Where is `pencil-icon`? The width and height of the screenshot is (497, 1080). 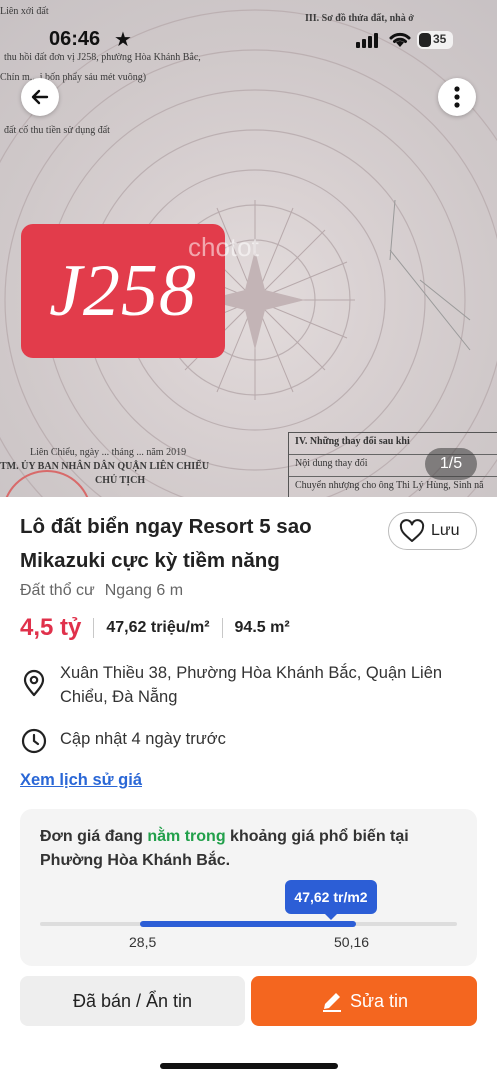 pencil-icon is located at coordinates (331, 1002).